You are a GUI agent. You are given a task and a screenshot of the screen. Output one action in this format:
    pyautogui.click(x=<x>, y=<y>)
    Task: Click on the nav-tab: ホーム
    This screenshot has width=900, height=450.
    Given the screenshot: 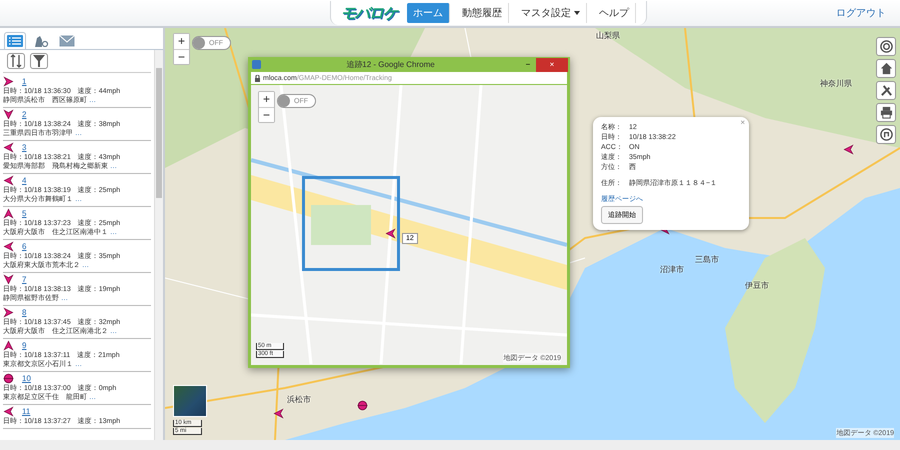 What is the action you would take?
    pyautogui.click(x=428, y=13)
    